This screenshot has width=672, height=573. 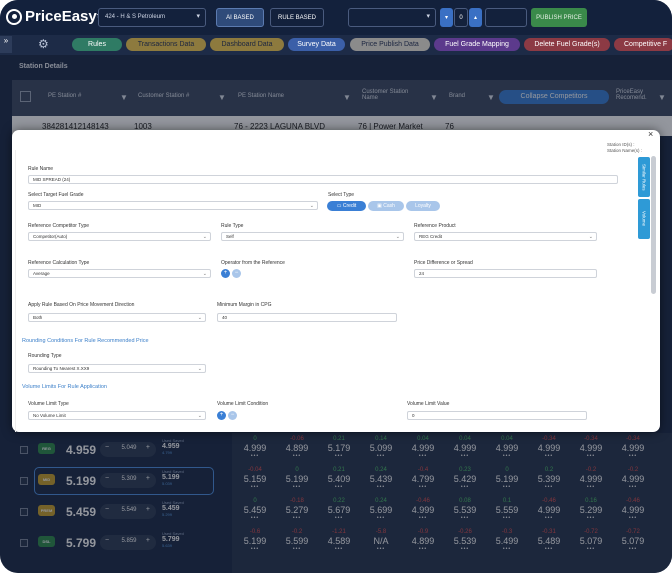 I want to click on price-diff-label: Price Difference or Spread, so click(x=443, y=263).